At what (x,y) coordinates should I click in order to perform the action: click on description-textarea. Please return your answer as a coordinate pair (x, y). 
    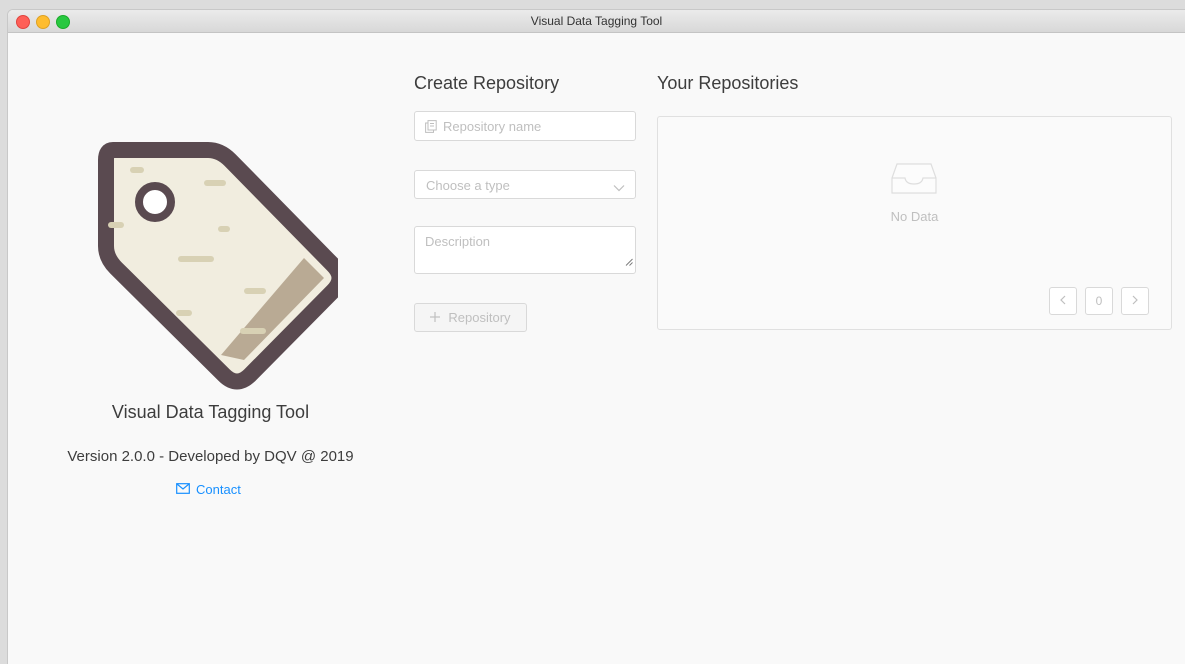
    Looking at the image, I should click on (525, 250).